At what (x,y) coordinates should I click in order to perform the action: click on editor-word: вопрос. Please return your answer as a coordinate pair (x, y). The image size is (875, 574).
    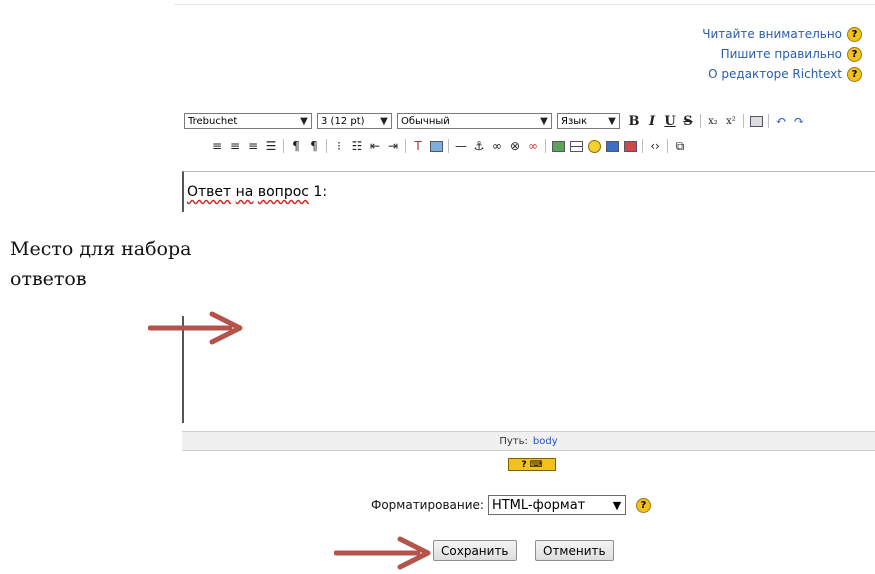
    Looking at the image, I should click on (283, 192).